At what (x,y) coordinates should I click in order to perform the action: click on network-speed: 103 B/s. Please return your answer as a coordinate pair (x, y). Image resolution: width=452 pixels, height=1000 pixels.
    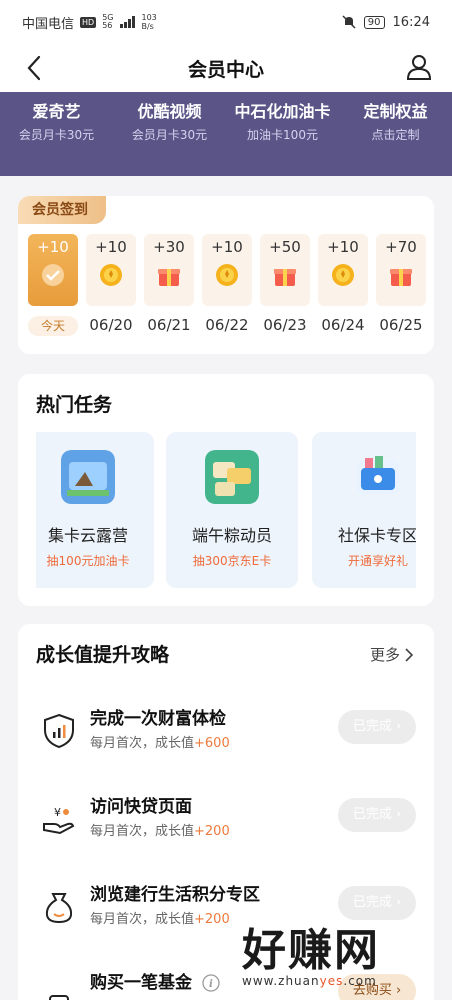
    Looking at the image, I should click on (149, 22).